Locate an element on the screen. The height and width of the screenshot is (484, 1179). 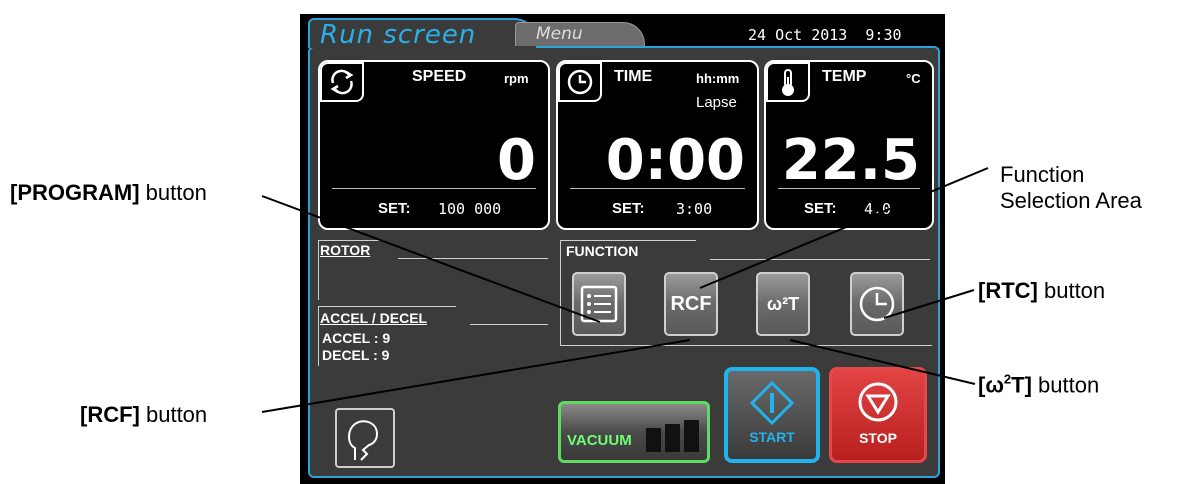
callout-function-area: Function Selection Area is located at coordinates (1071, 187).